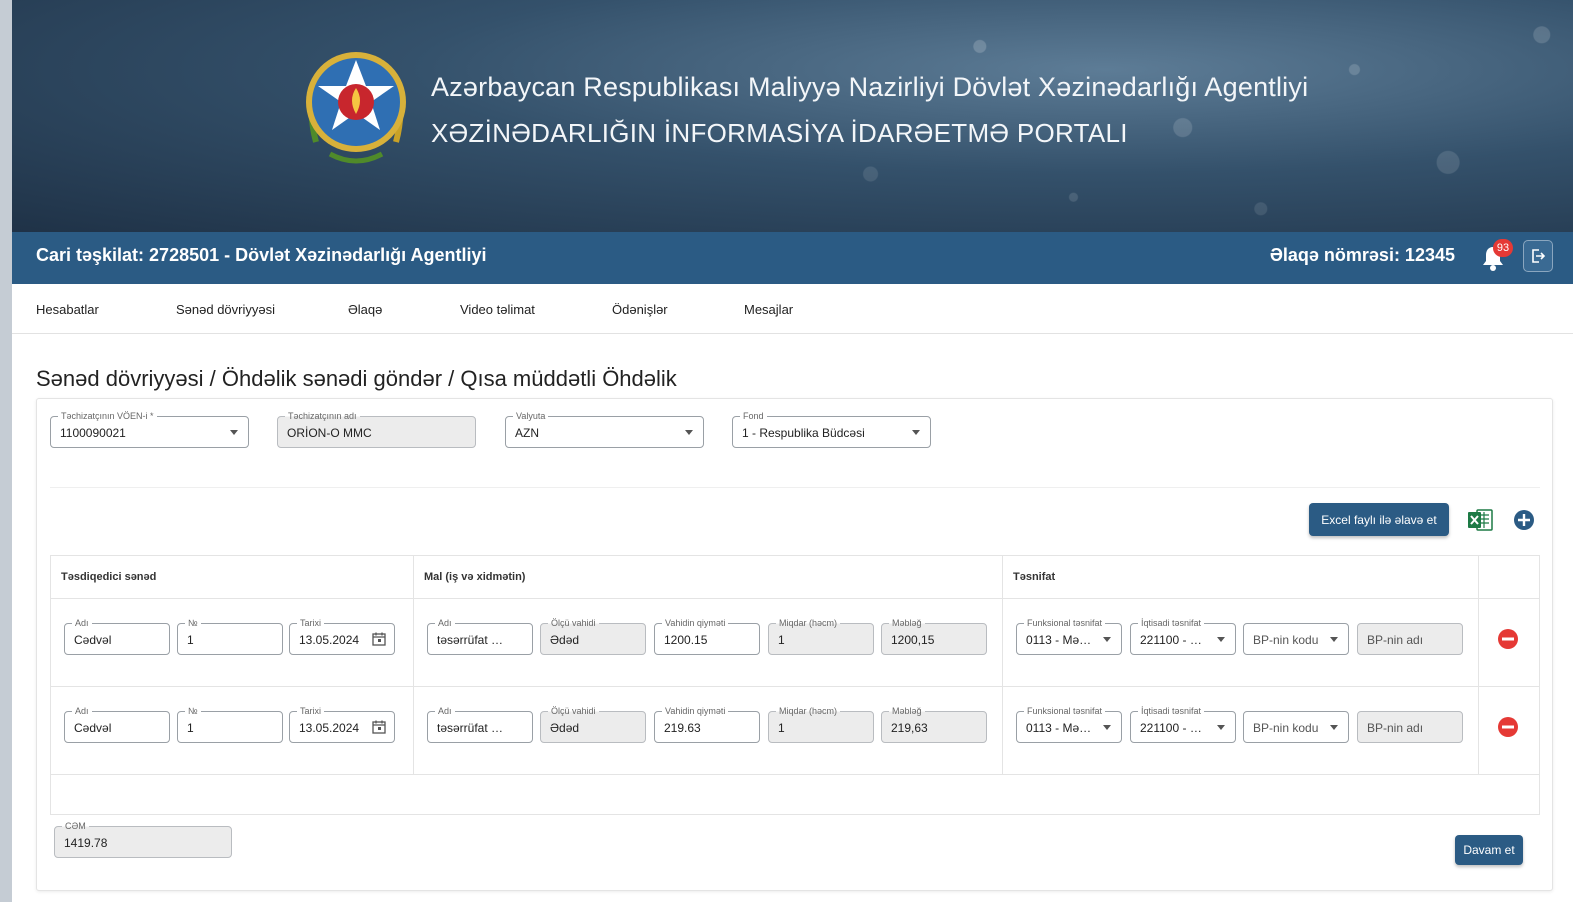 The height and width of the screenshot is (902, 1573). Describe the element at coordinates (67, 309) in the screenshot. I see `nav-item-reports: Hesabatlar` at that location.